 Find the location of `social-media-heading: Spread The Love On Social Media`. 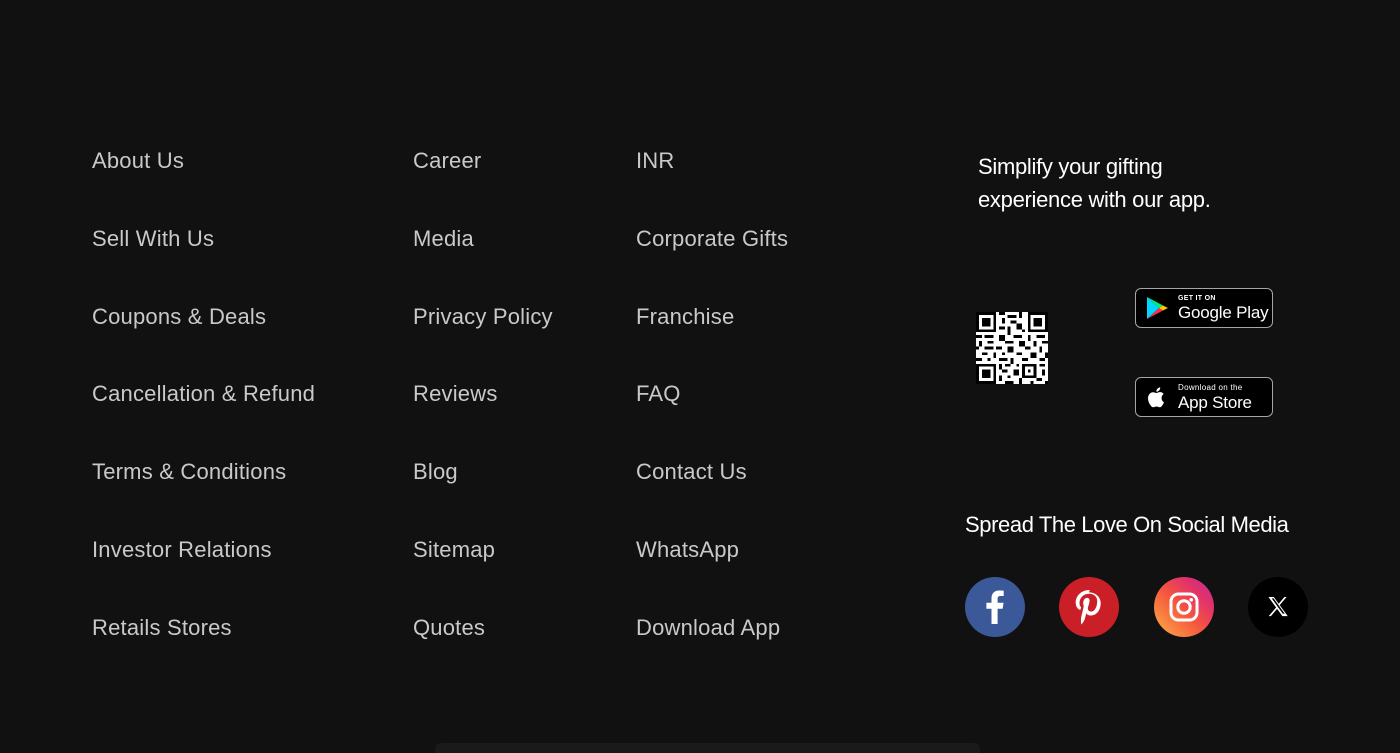

social-media-heading: Spread The Love On Social Media is located at coordinates (1127, 524).